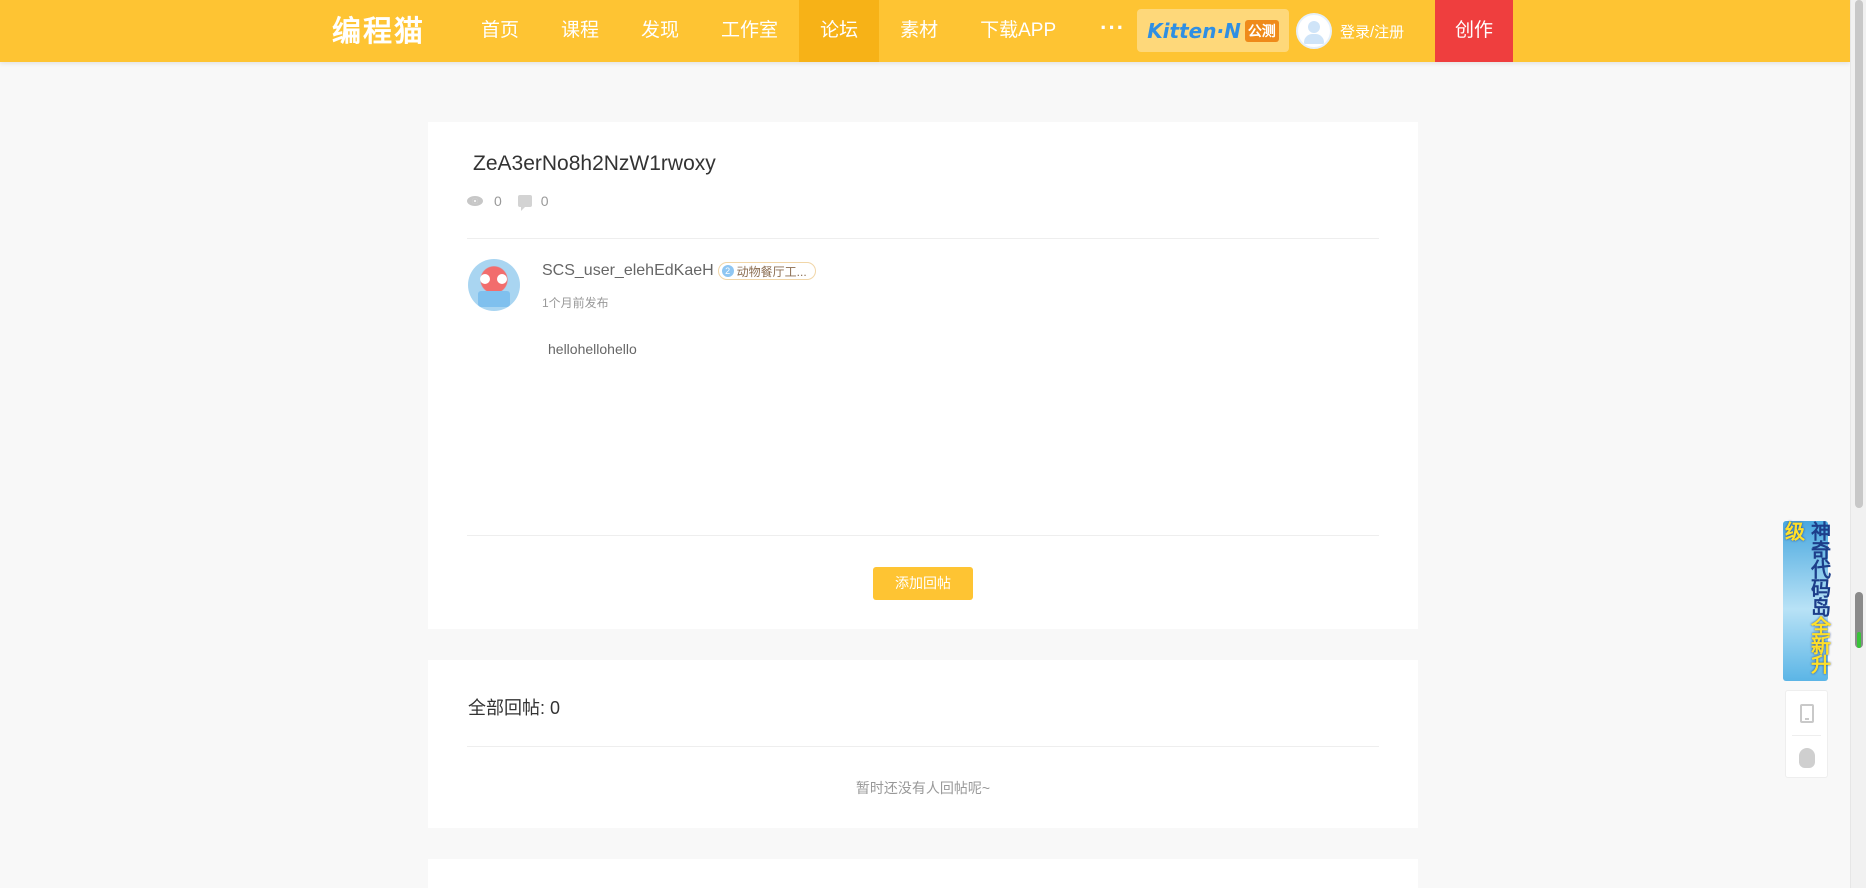  Describe the element at coordinates (749, 31) in the screenshot. I see `nav-item-studio: 工作室` at that location.